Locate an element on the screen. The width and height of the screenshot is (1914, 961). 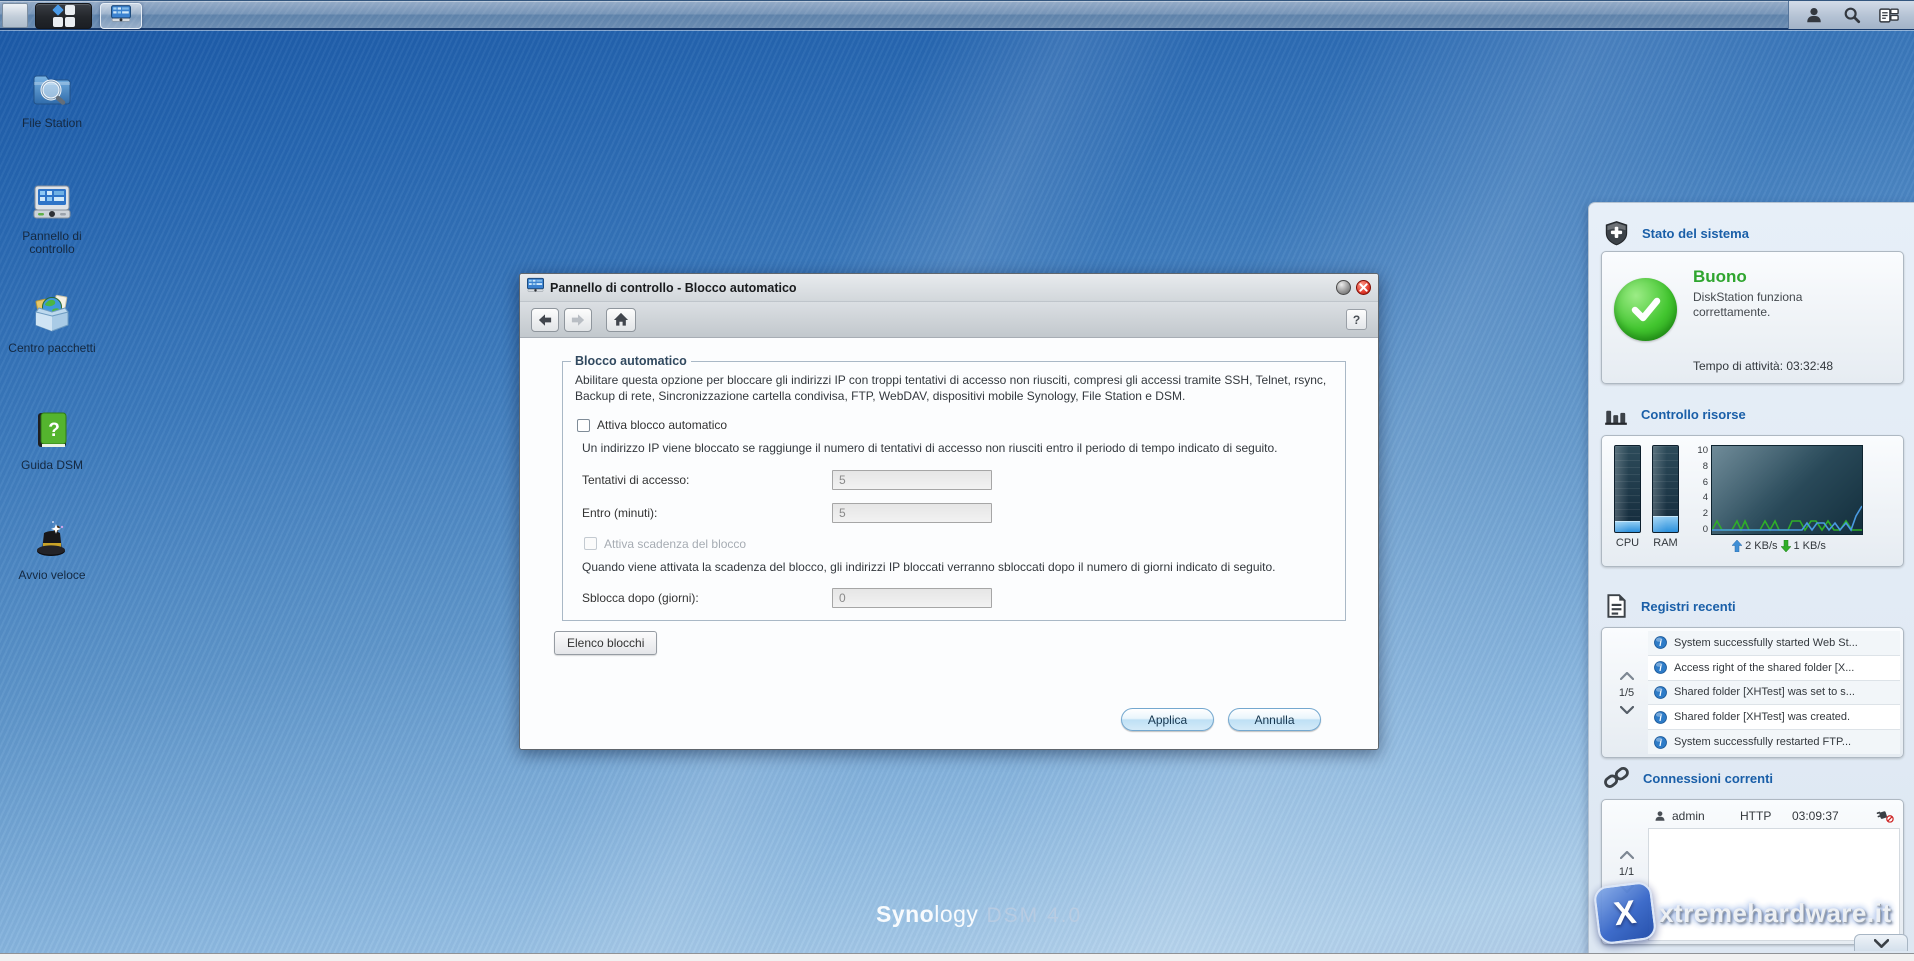
desktop-icon-quick-start: Avvio veloce is located at coordinates (52, 550).